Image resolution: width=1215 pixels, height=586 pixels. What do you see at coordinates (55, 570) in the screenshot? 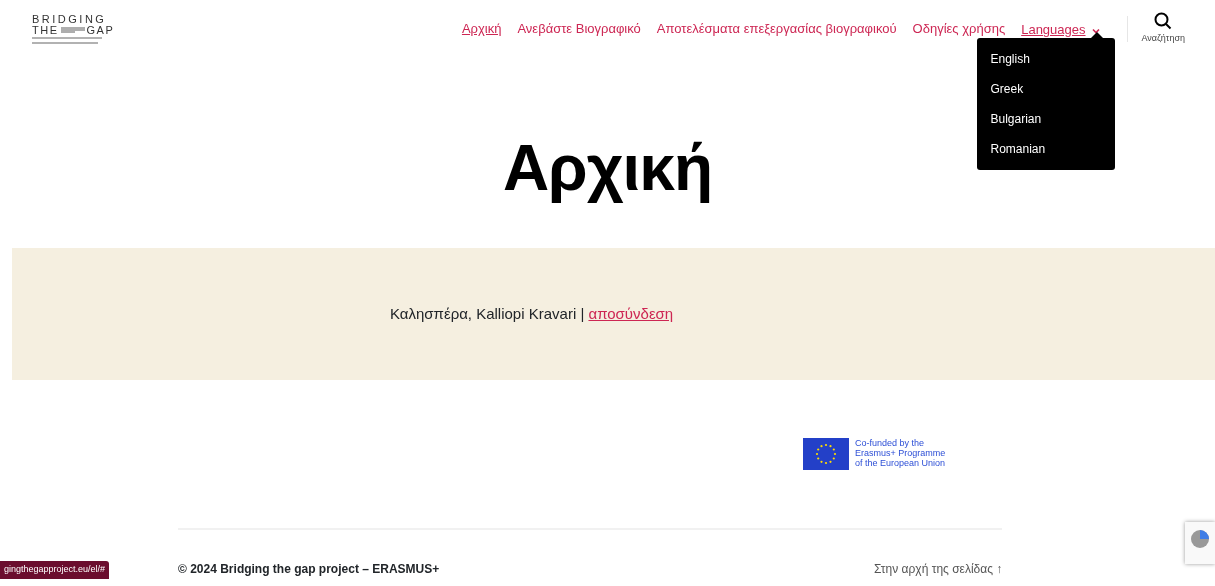
I see `status-url: gingthegapproject.eu/el/#` at bounding box center [55, 570].